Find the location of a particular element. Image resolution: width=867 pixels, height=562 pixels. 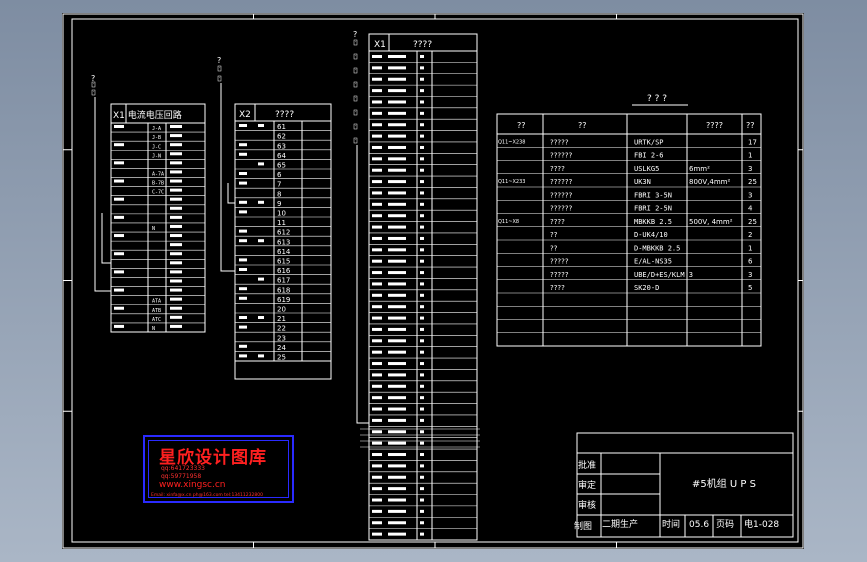

x2-number: 61 is located at coordinates (281, 127).